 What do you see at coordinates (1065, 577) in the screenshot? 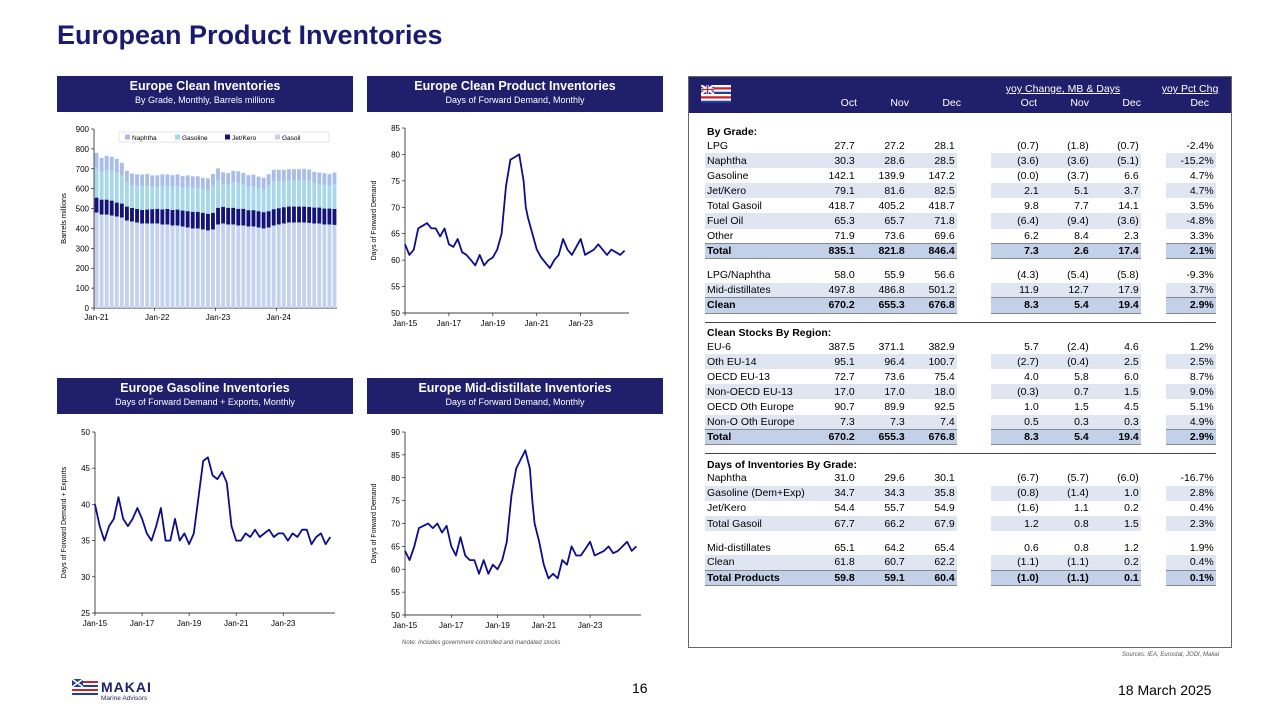
I see `cell-value: (1.1)` at bounding box center [1065, 577].